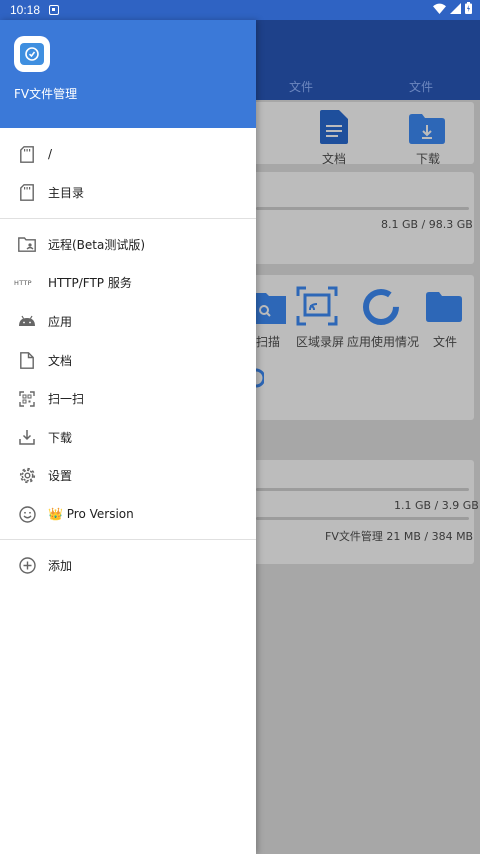  What do you see at coordinates (27, 565) in the screenshot?
I see `add-circle-icon` at bounding box center [27, 565].